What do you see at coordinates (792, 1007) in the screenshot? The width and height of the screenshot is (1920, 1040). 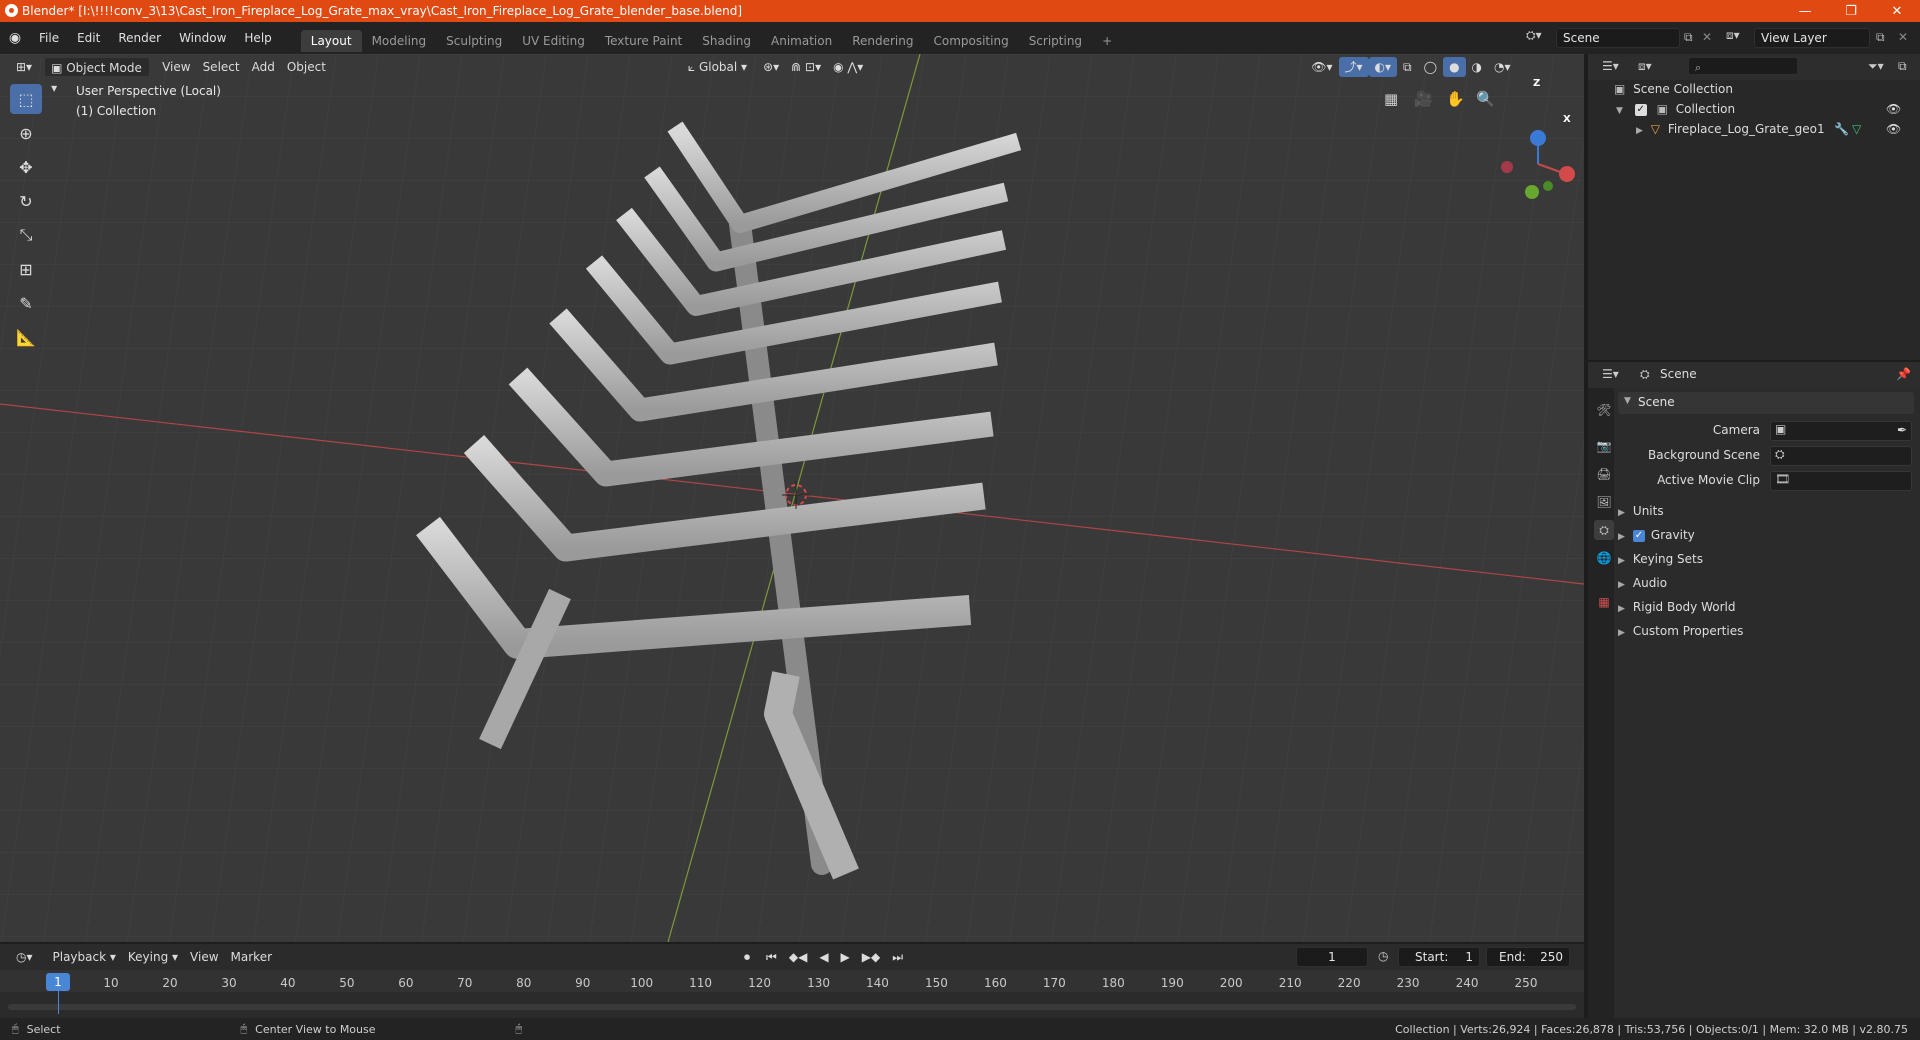 I see `timeline-scrollbar` at bounding box center [792, 1007].